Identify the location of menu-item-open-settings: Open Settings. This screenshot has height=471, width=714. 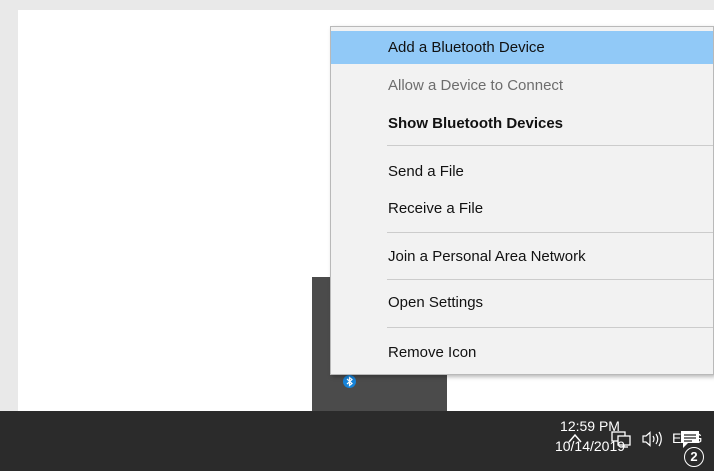
(522, 302).